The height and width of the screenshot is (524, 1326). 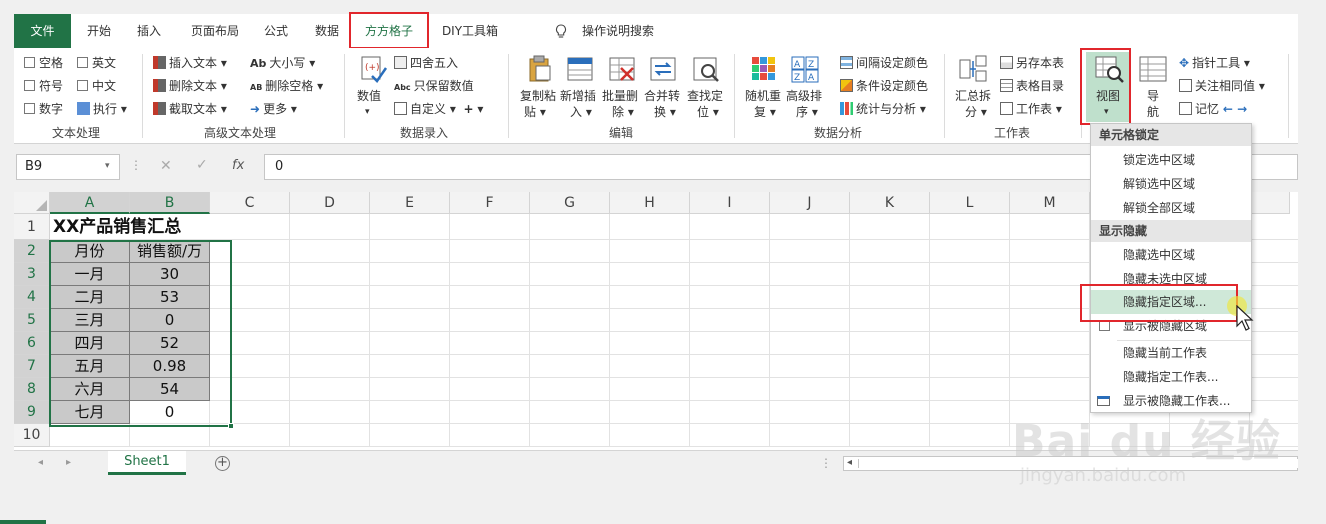 I want to click on menu-unlock-selected: 解锁选中区域, so click(x=1171, y=184).